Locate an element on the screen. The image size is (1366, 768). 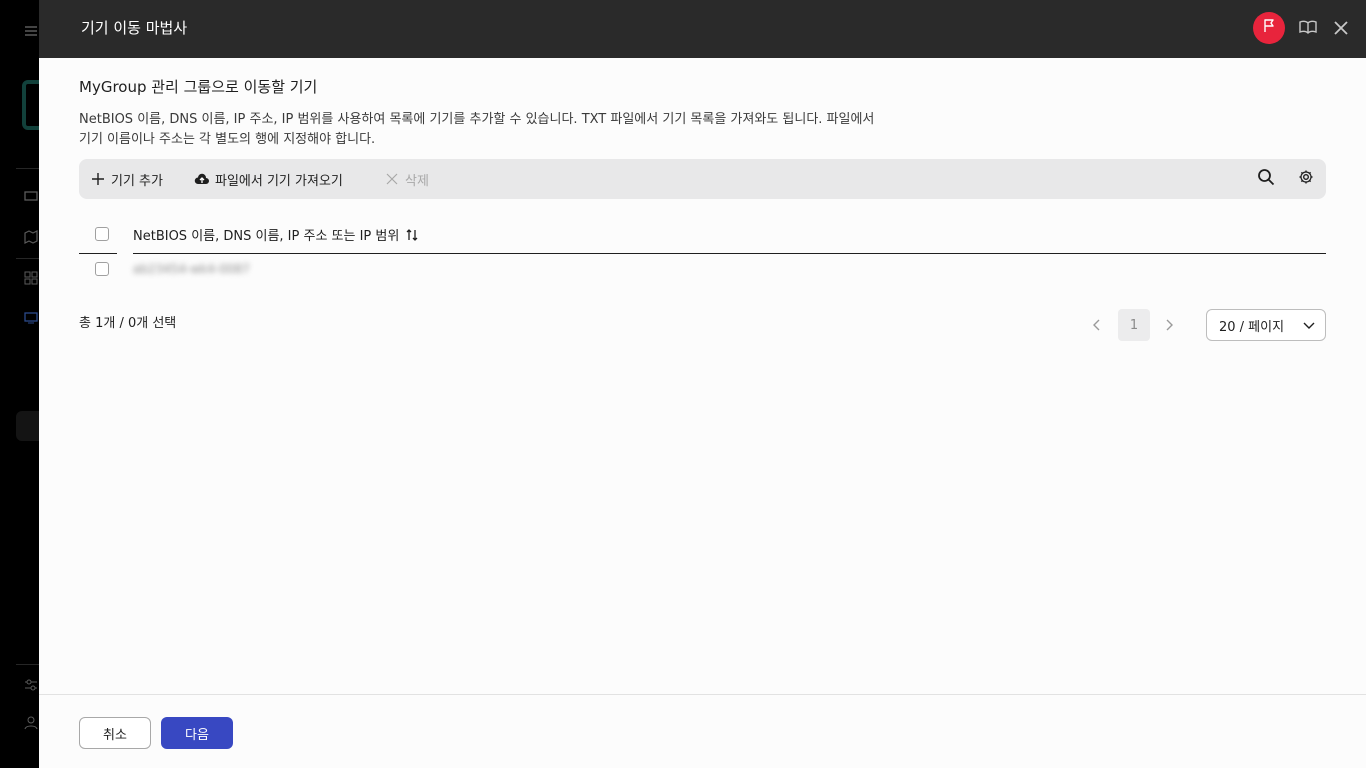
import-from-file-button: 파일에서 기기 가져오기 is located at coordinates (268, 179).